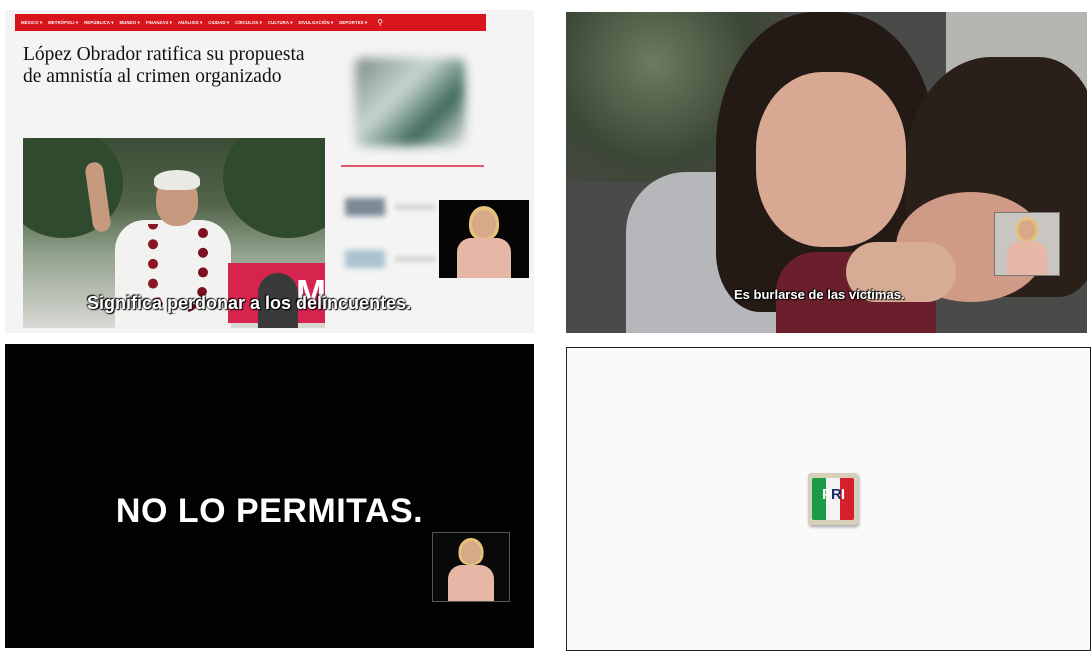 The width and height of the screenshot is (1091, 652). Describe the element at coordinates (218, 23) in the screenshot. I see `nav-item: CIUDAD ▾` at that location.